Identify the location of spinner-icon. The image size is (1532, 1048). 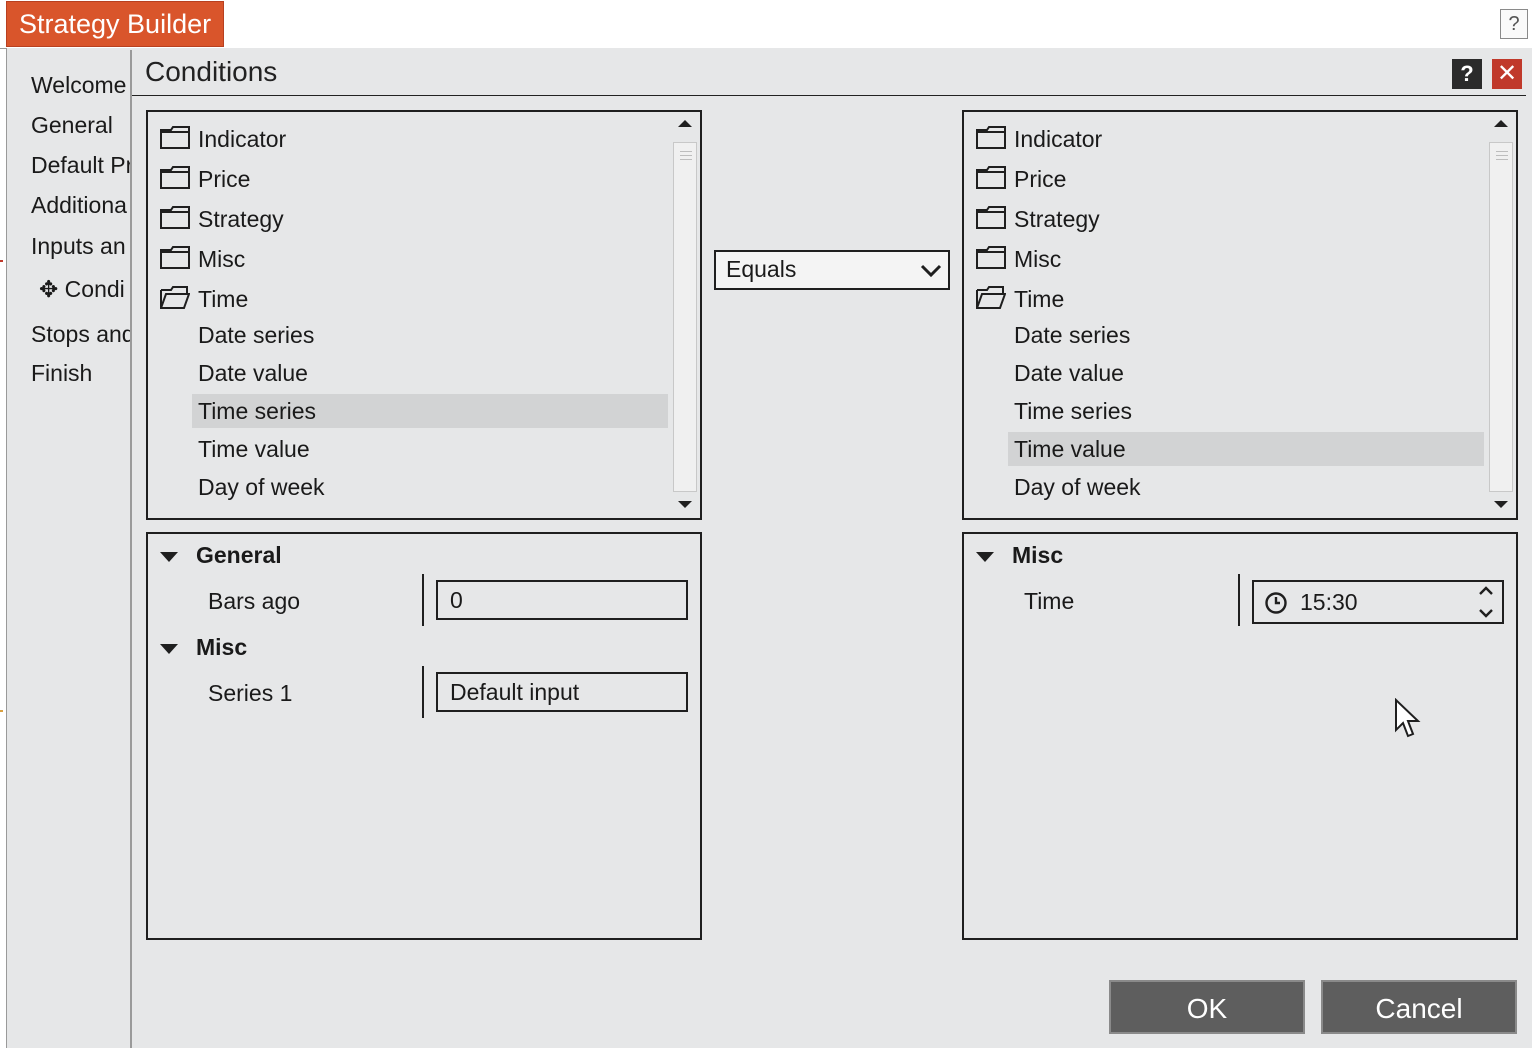
(1486, 602).